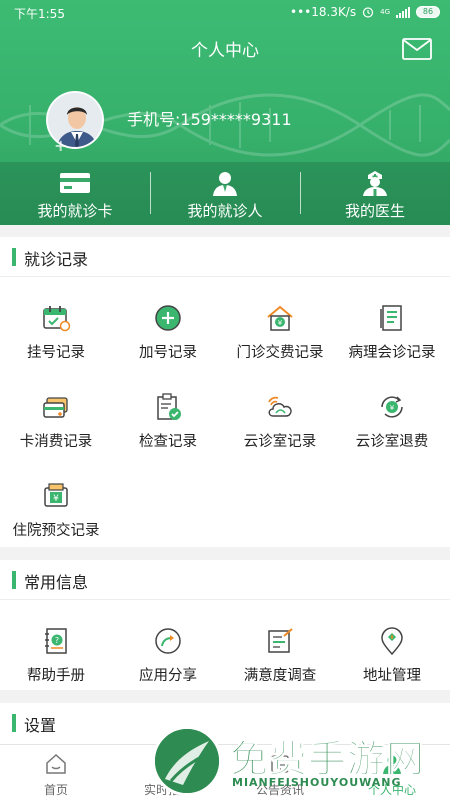 The image size is (450, 800). What do you see at coordinates (56, 531) in the screenshot?
I see `inpatient-prepay-records-label: 住院预交记录` at bounding box center [56, 531].